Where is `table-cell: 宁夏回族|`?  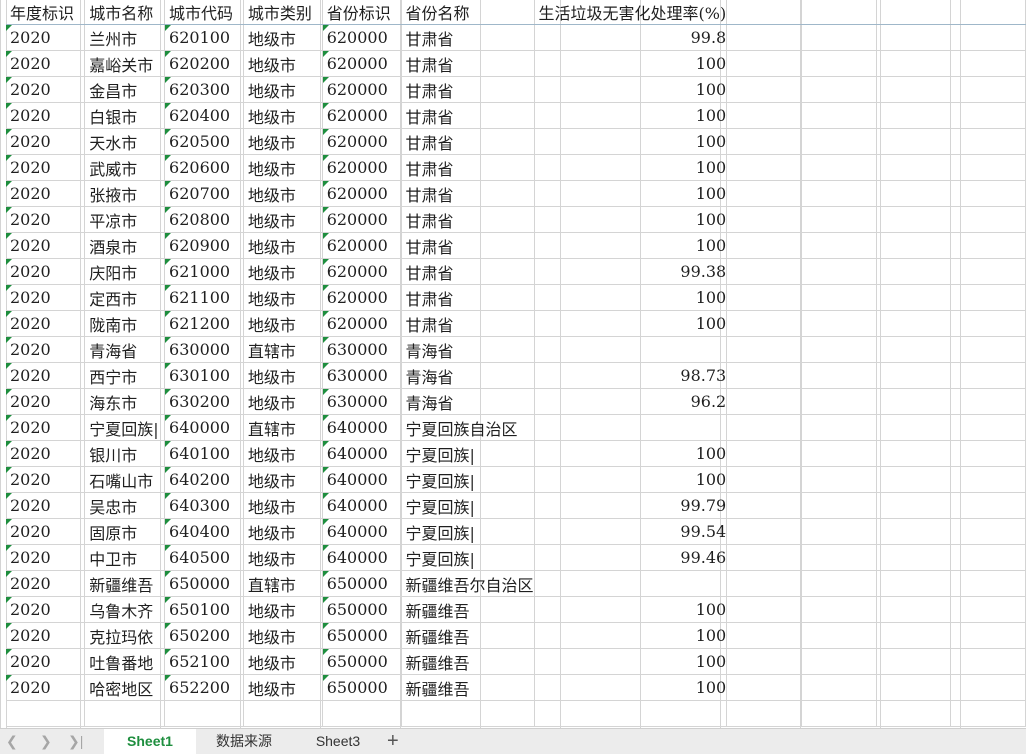 table-cell: 宁夏回族| is located at coordinates (468, 505).